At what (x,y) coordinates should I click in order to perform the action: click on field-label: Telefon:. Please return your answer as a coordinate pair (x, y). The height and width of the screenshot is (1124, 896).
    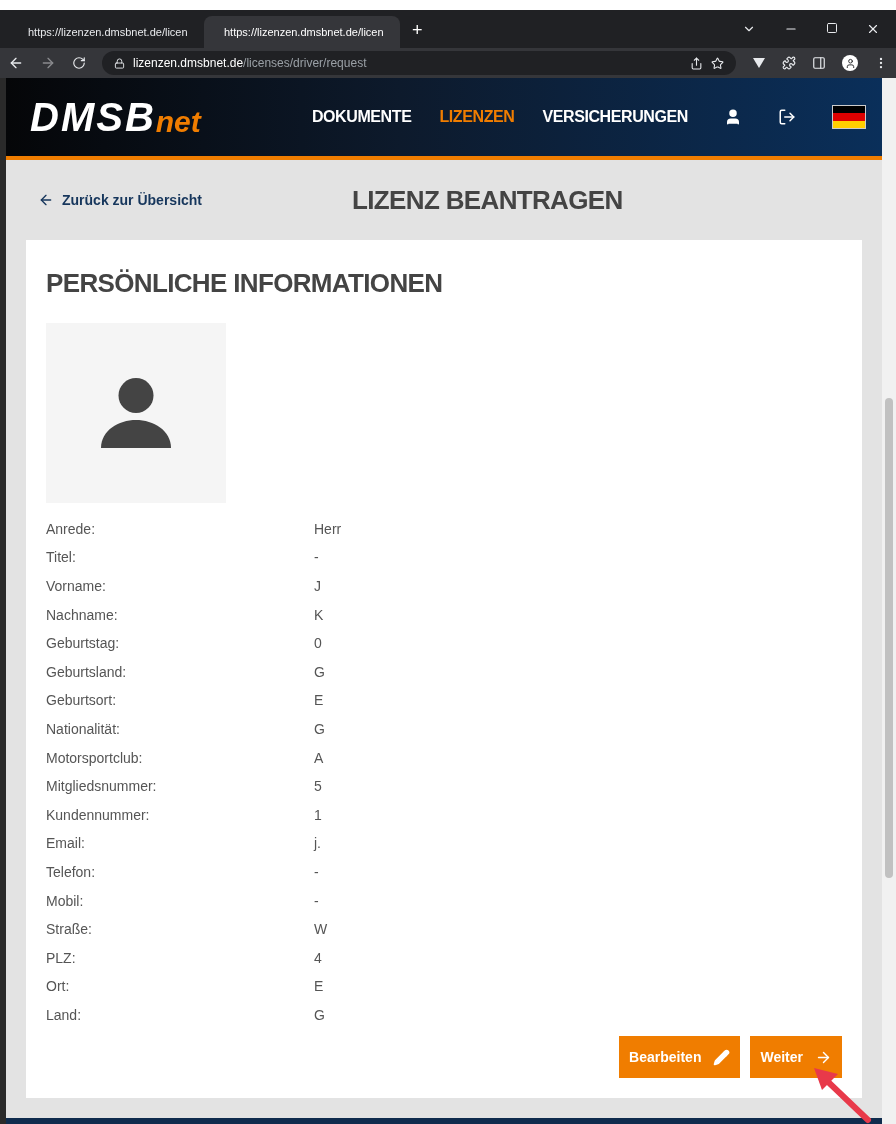
    Looking at the image, I should click on (71, 872).